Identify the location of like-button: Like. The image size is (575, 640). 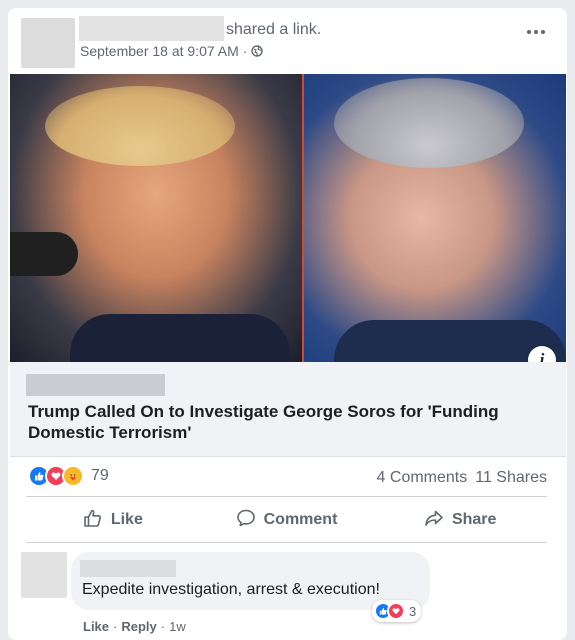
(113, 520).